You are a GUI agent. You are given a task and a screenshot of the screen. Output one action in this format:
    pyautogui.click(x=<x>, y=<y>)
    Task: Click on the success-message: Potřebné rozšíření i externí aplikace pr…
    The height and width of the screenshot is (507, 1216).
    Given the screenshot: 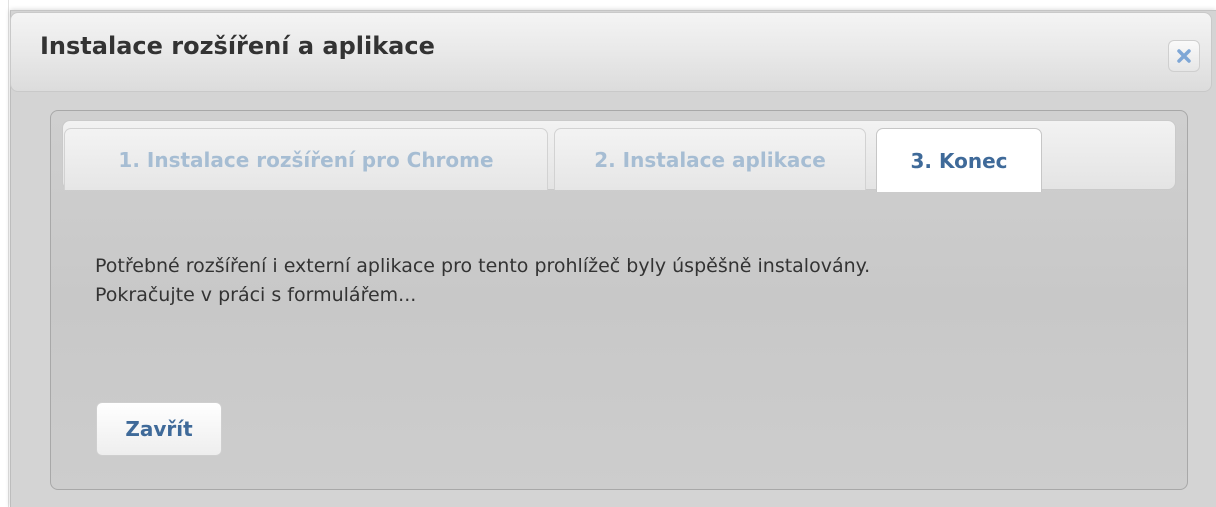 What is the action you would take?
    pyautogui.click(x=482, y=281)
    